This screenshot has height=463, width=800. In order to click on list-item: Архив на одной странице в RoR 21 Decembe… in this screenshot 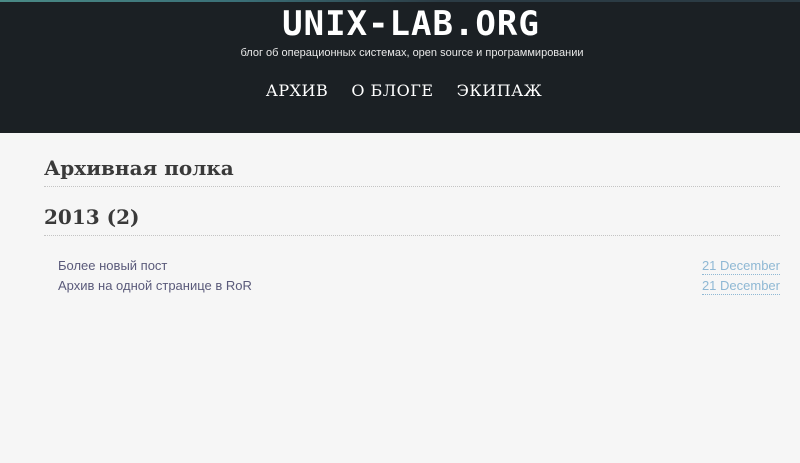, I will do `click(419, 286)`.